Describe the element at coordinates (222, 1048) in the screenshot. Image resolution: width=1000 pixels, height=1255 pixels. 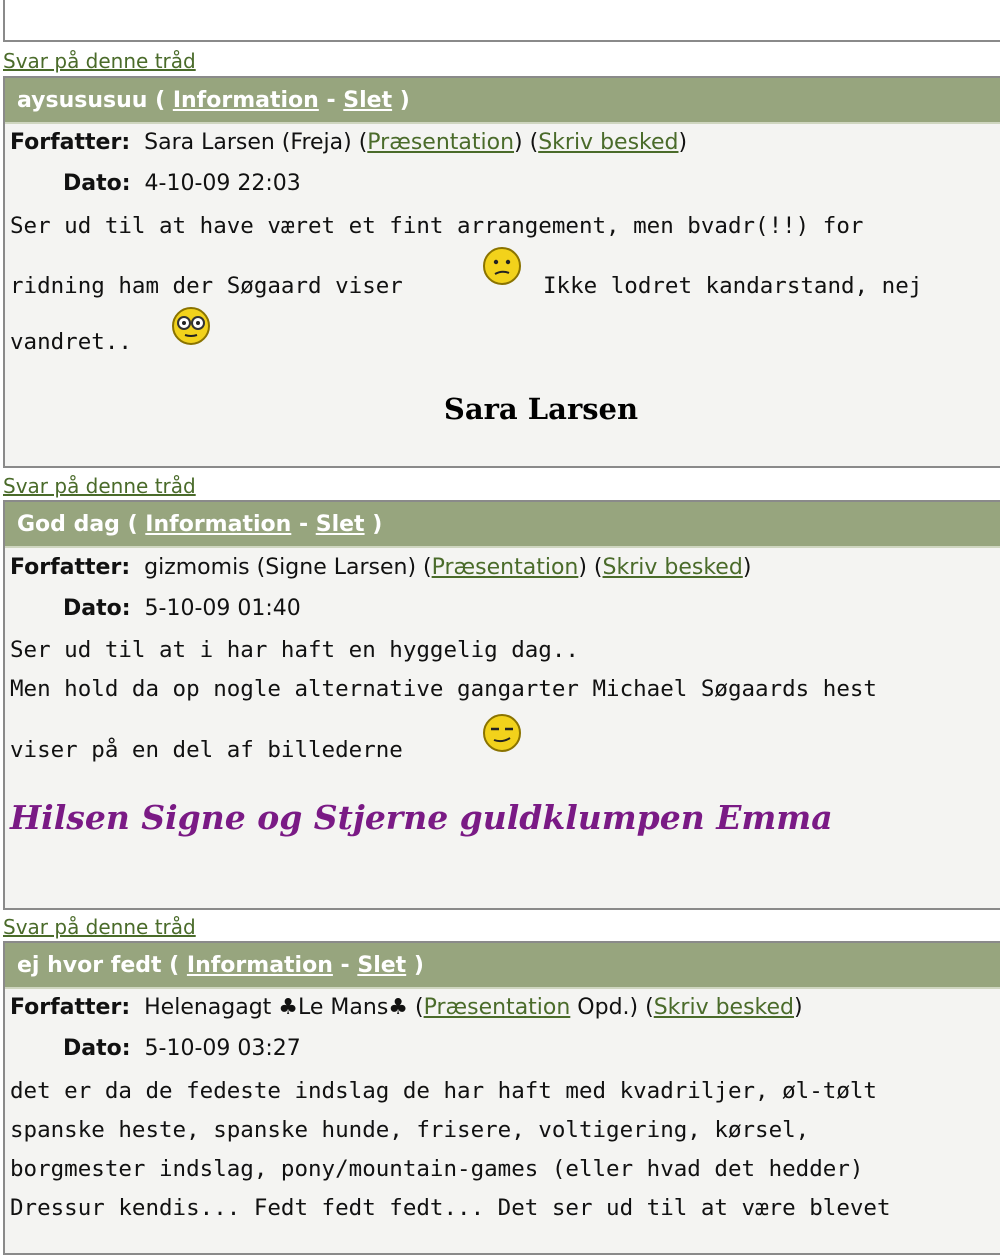
I see `post-date: 5-10-09 03:27` at that location.